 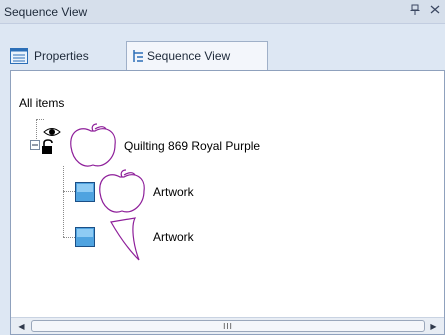 I want to click on tab-properties-label: Properties, so click(x=61, y=56).